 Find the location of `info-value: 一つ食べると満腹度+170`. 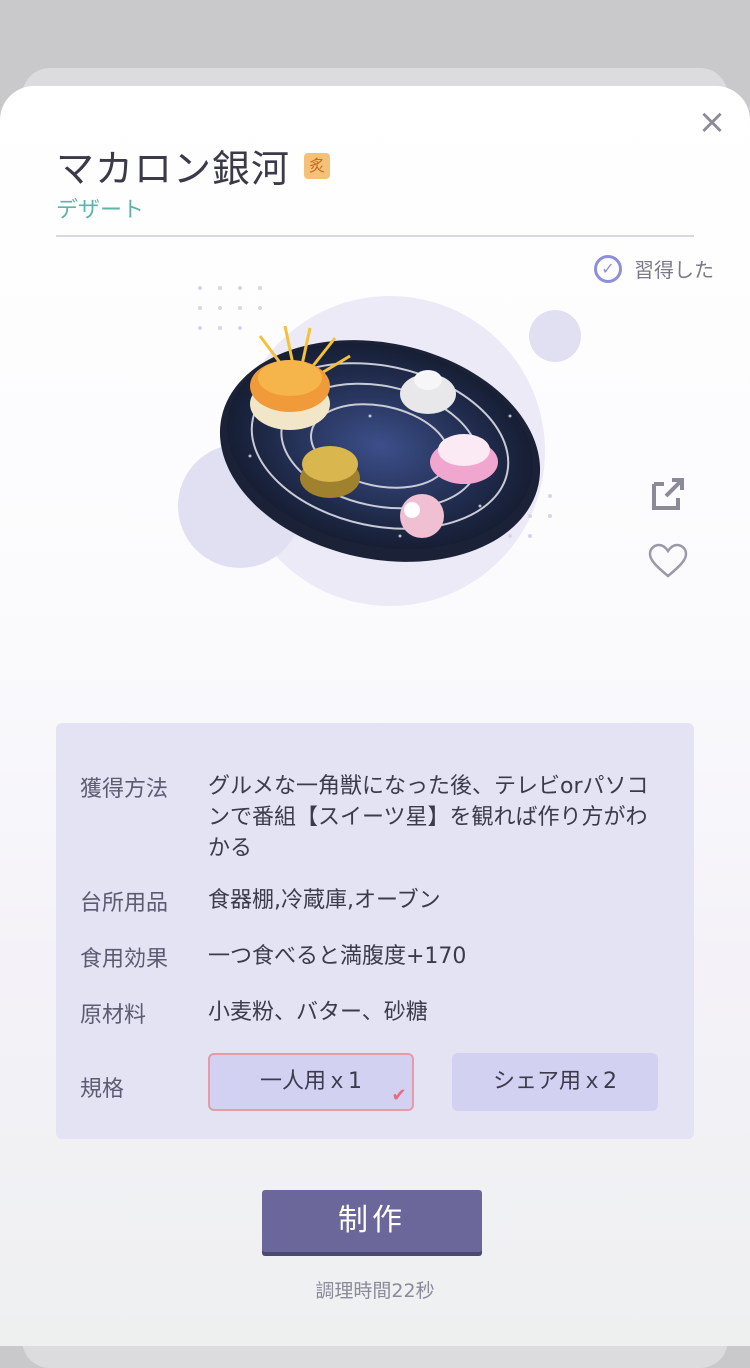

info-value: 一つ食べると満腹度+170 is located at coordinates (337, 956).